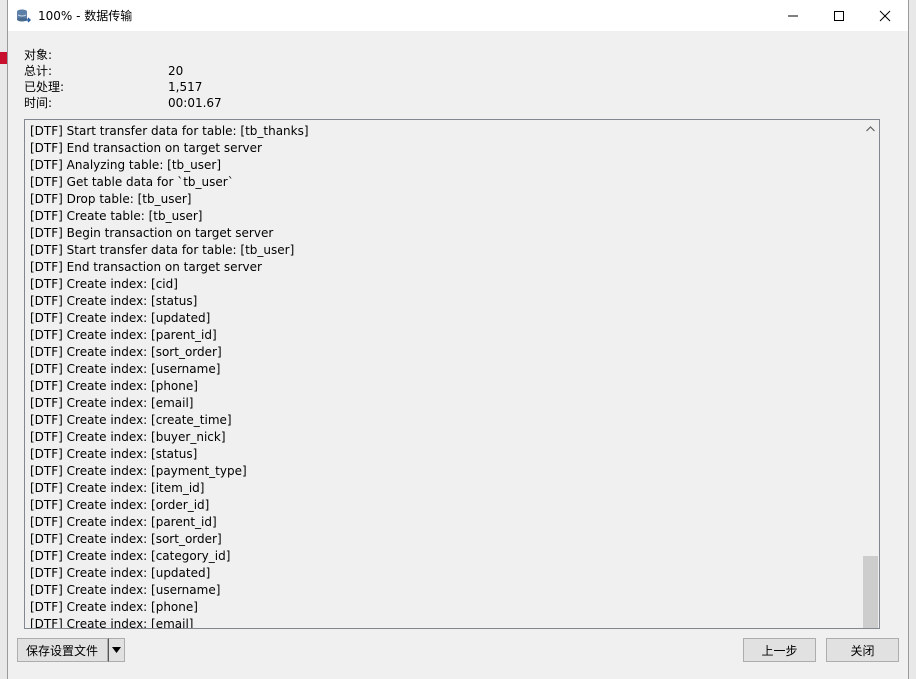 The image size is (916, 679). I want to click on minimize-button, so click(793, 15).